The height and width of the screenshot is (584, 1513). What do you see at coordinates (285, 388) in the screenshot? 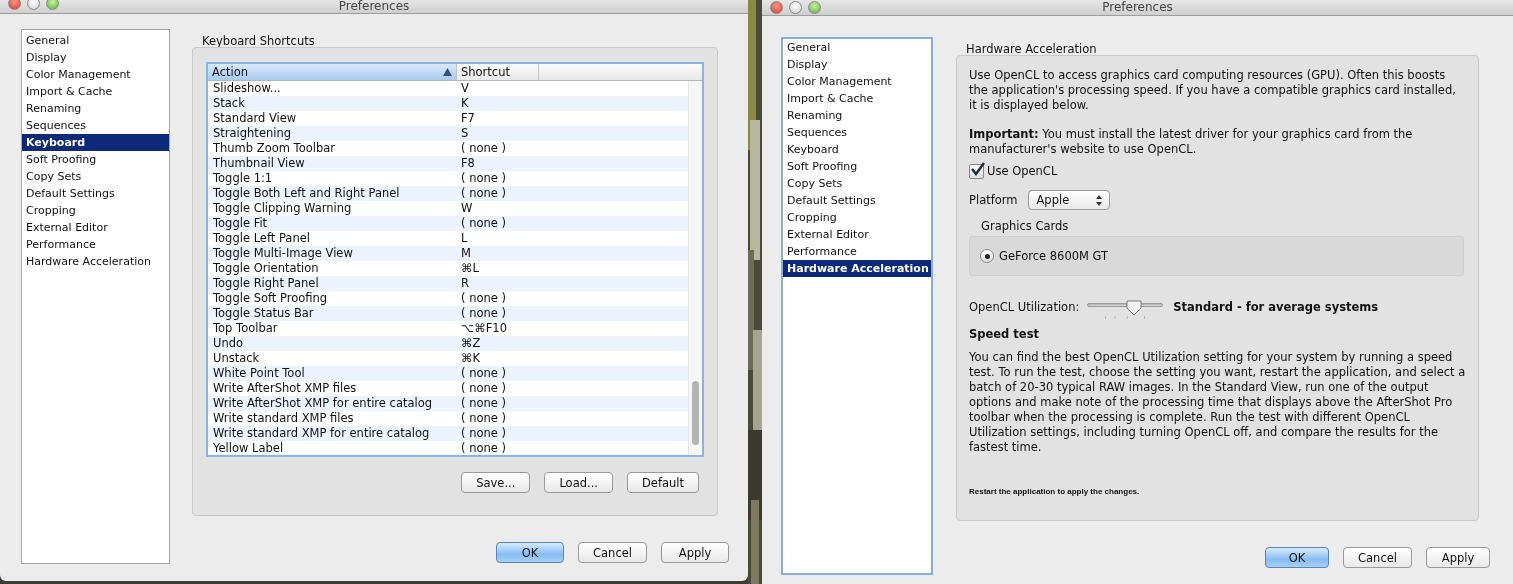
I see `table-cell-text: Write AfterShot XMP files` at bounding box center [285, 388].